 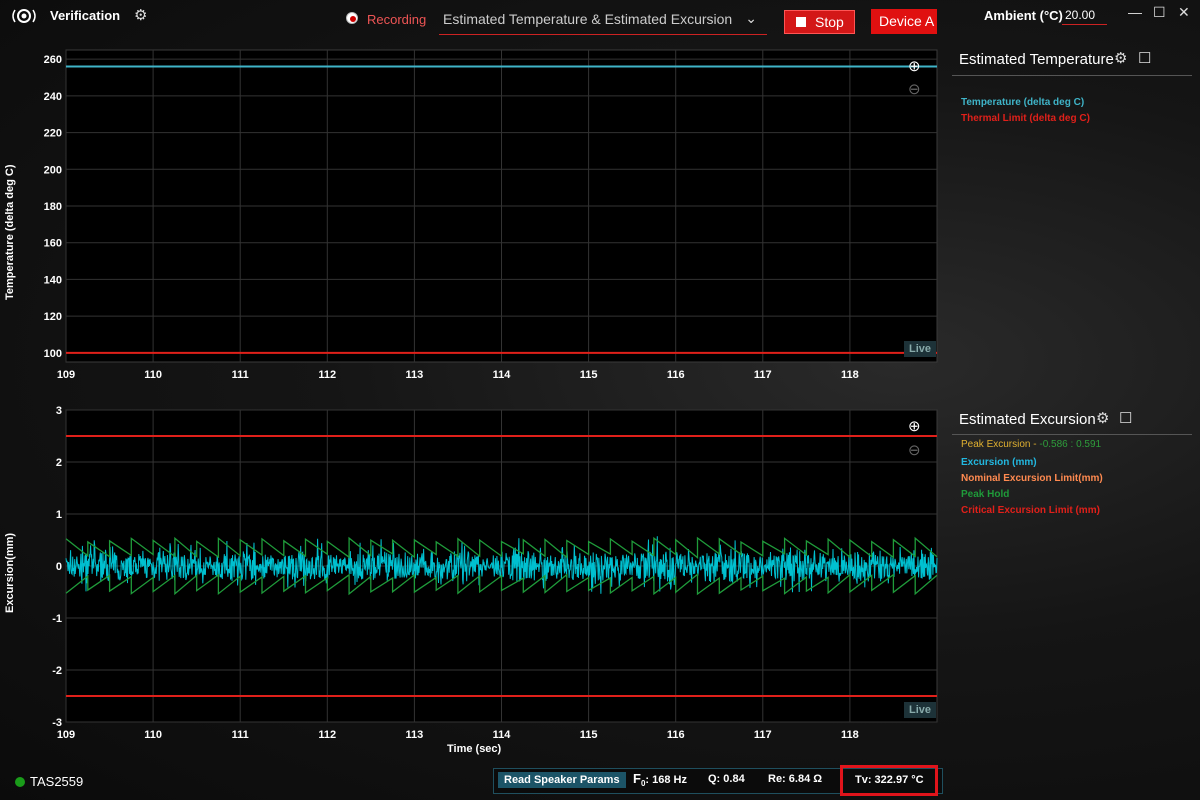 I want to click on f0-readout: F0: 168 Hz, so click(x=660, y=779).